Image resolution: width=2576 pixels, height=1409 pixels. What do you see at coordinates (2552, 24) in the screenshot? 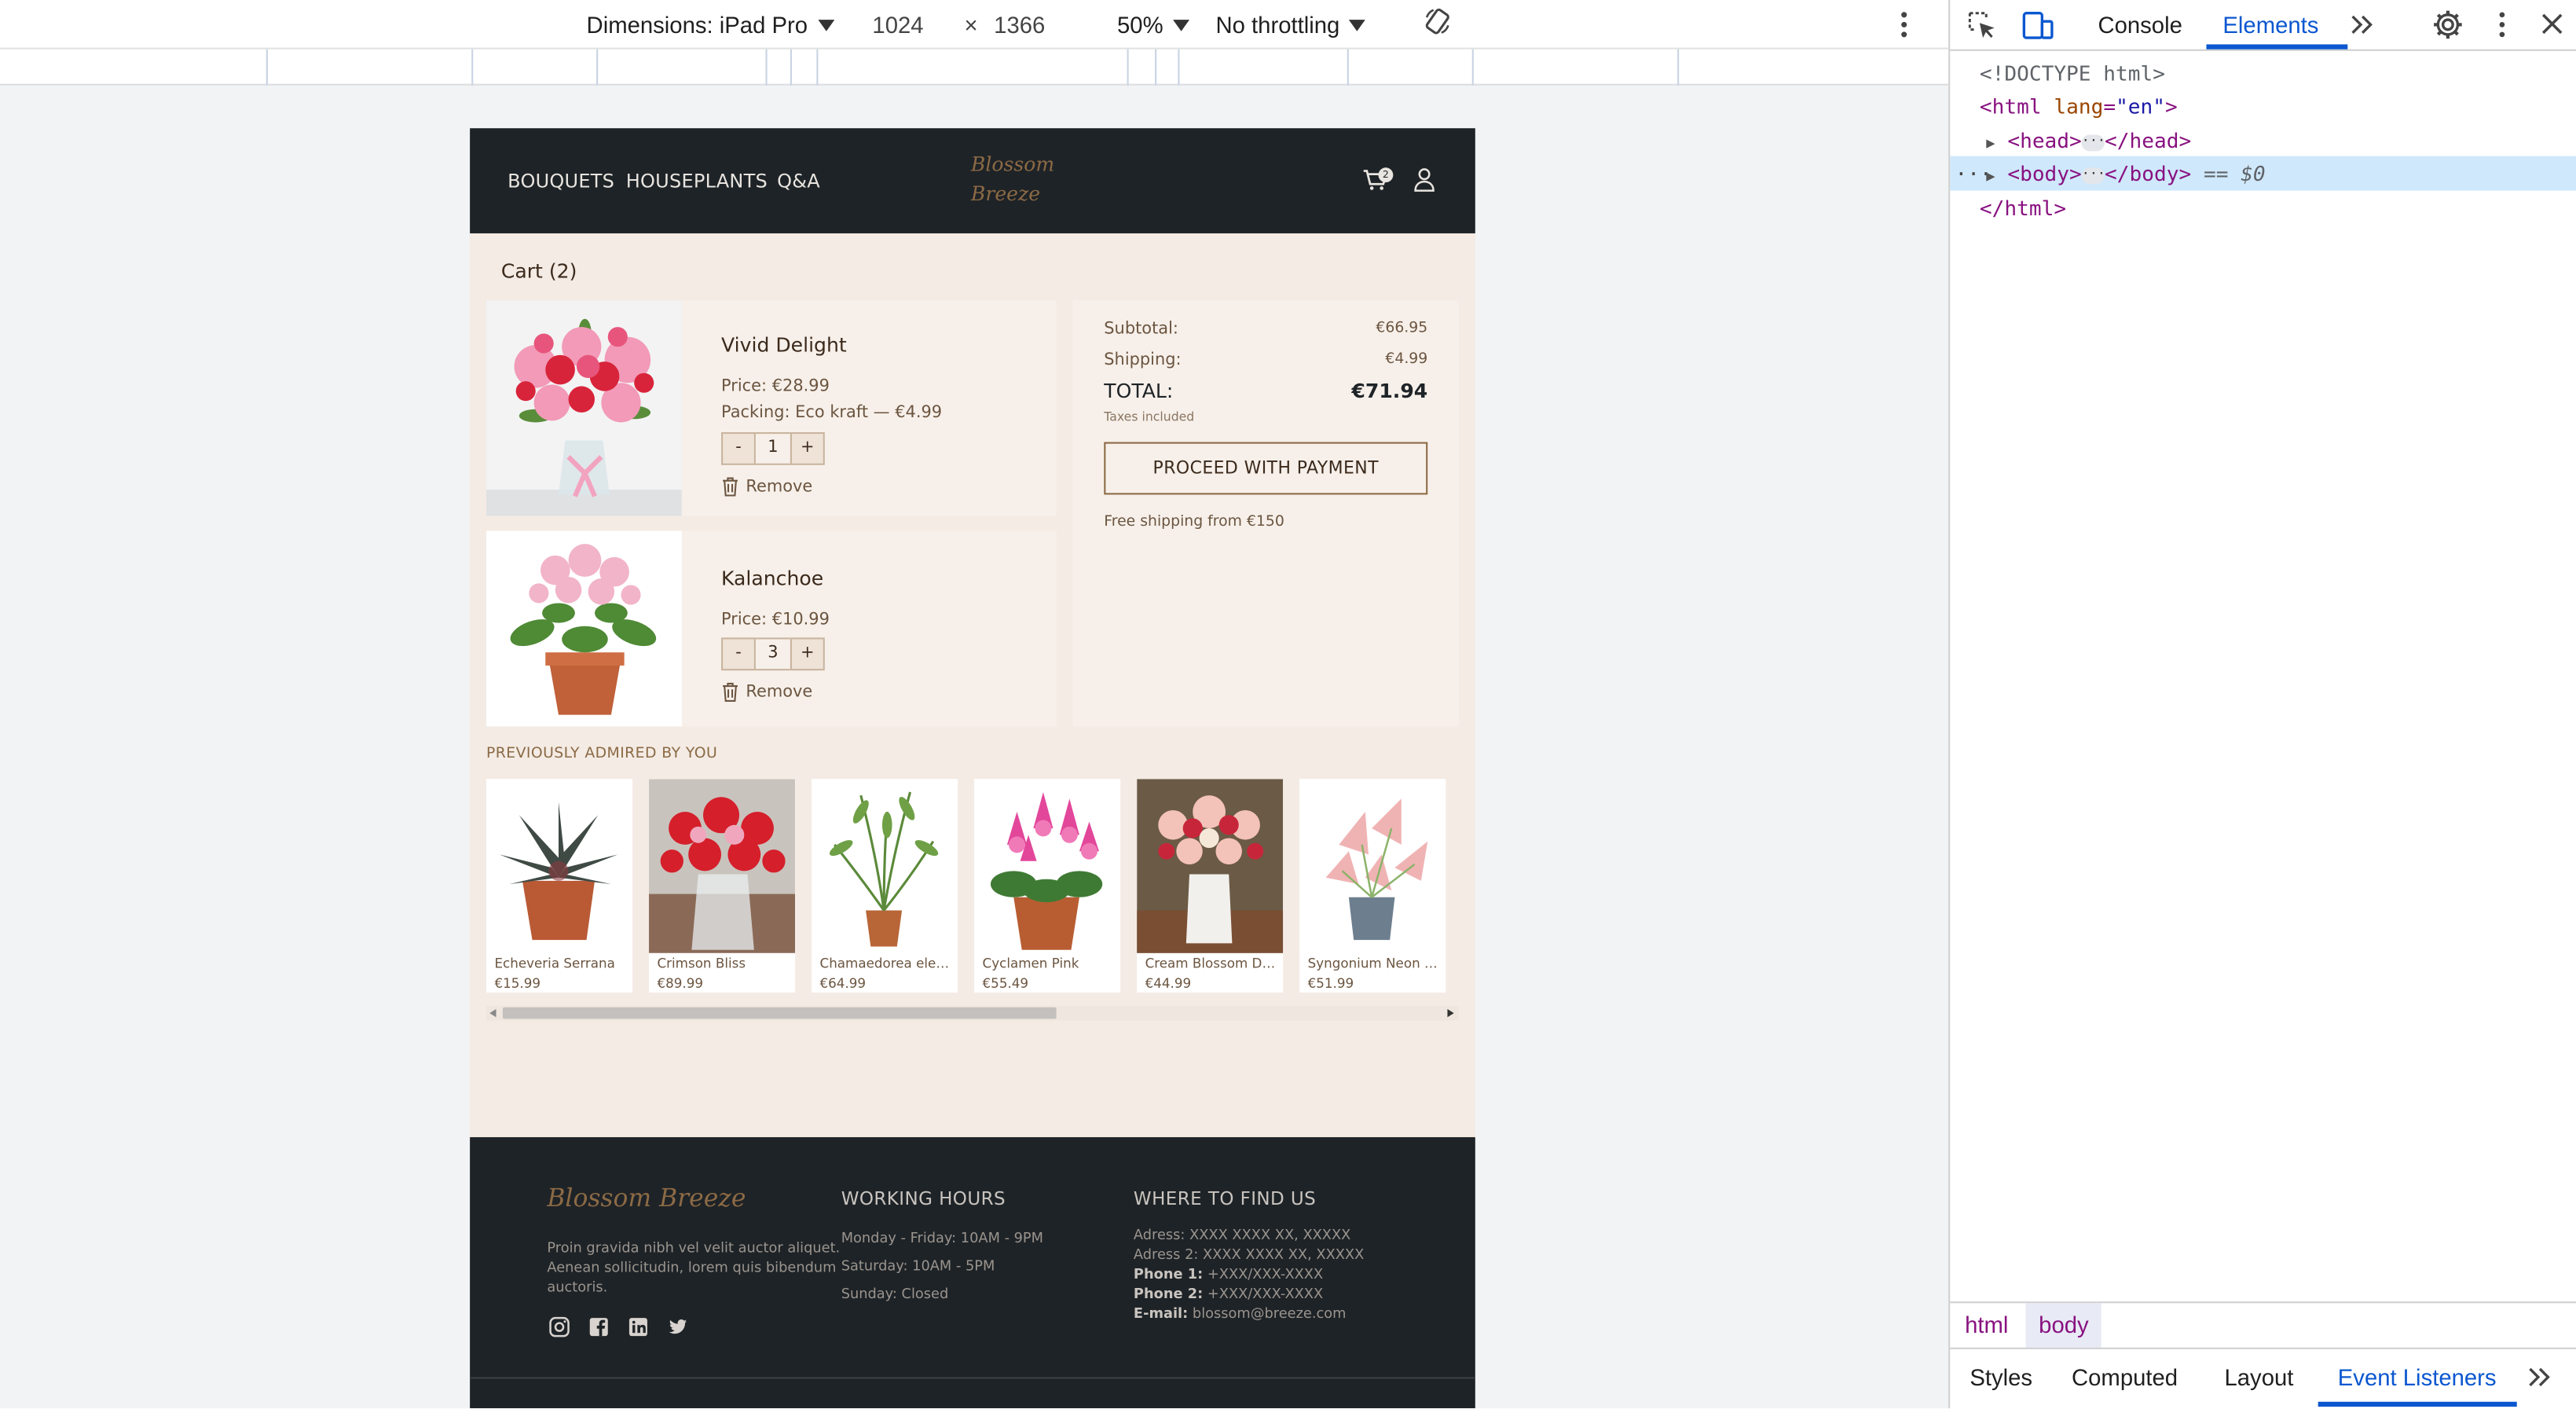
I see `close-icon` at bounding box center [2552, 24].